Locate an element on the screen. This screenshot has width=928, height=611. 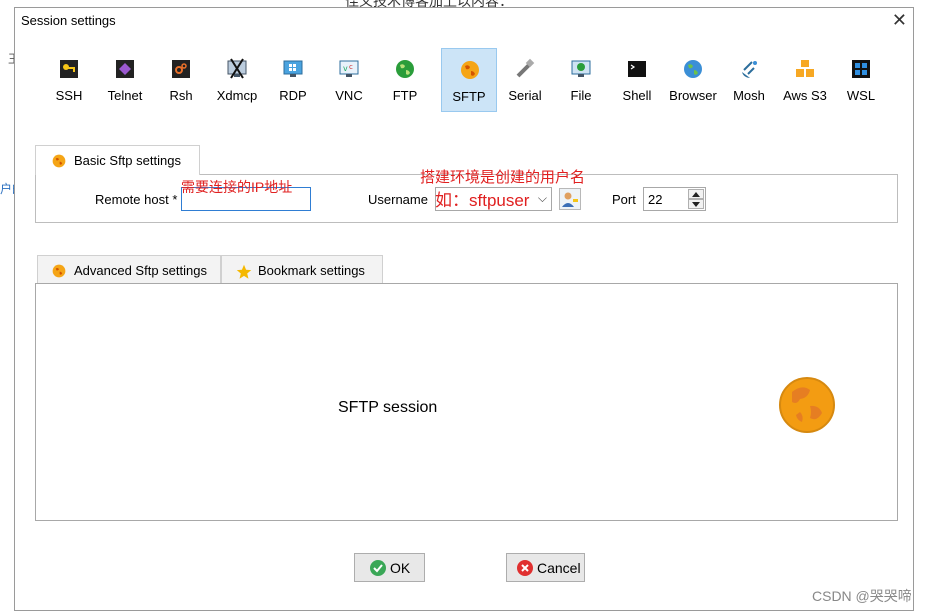
file-icon is located at coordinates (581, 68).